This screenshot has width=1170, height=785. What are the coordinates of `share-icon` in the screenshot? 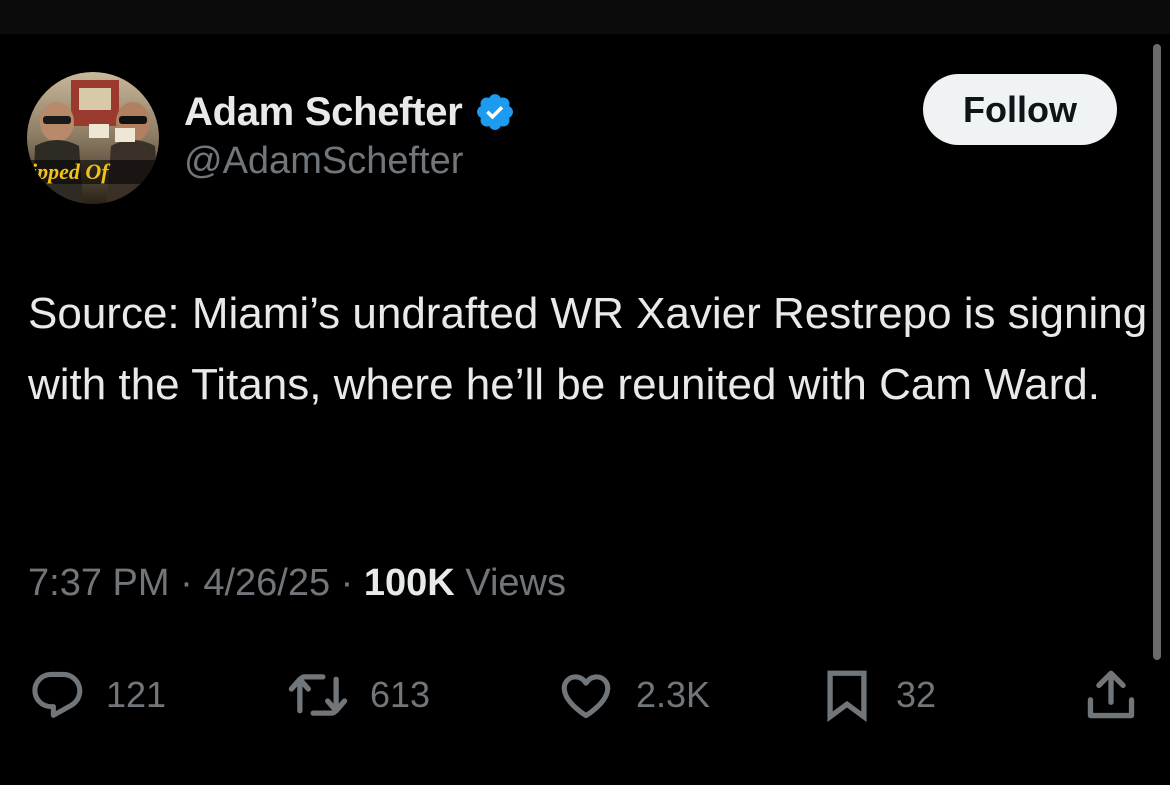 It's located at (1111, 694).